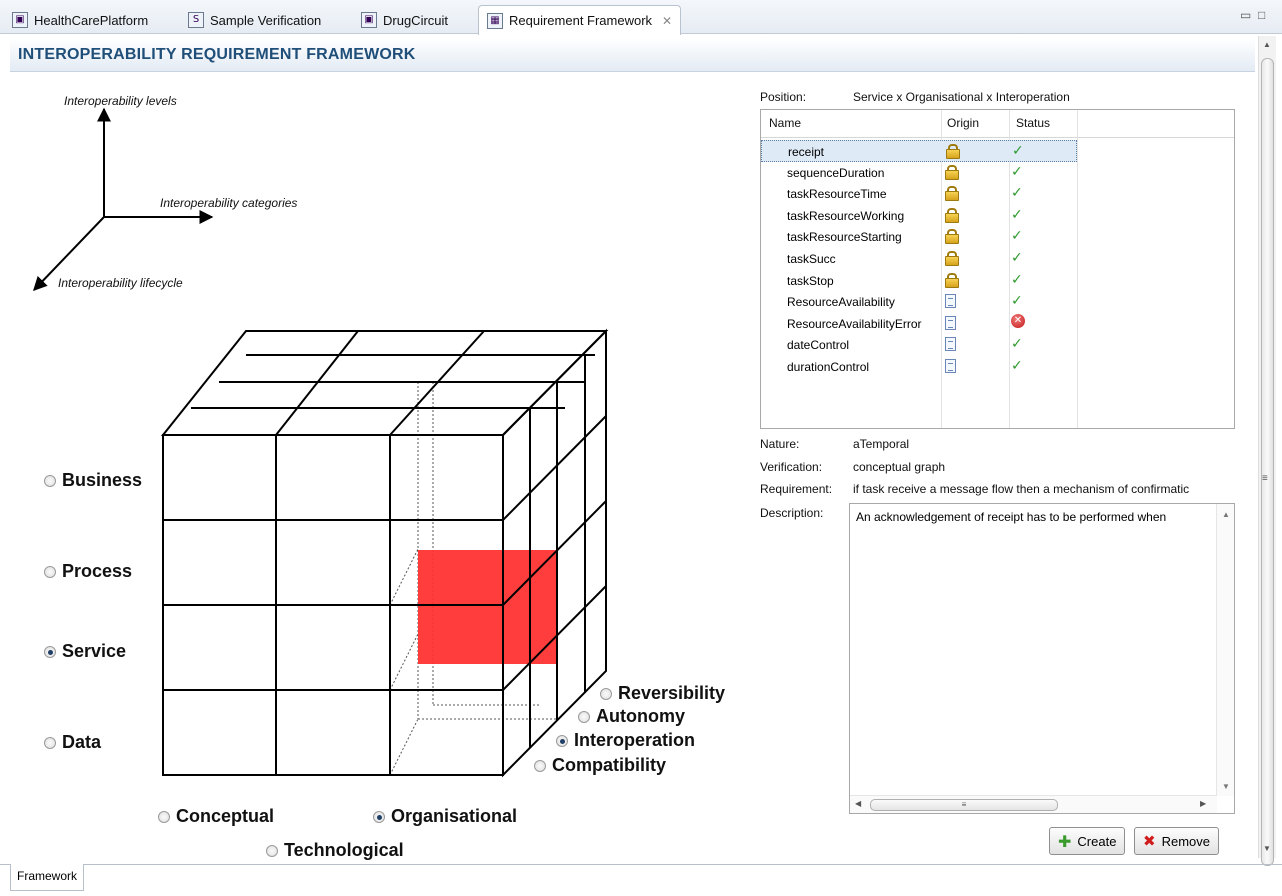  Describe the element at coordinates (846, 215) in the screenshot. I see `cell-name: taskResourceWorking` at that location.